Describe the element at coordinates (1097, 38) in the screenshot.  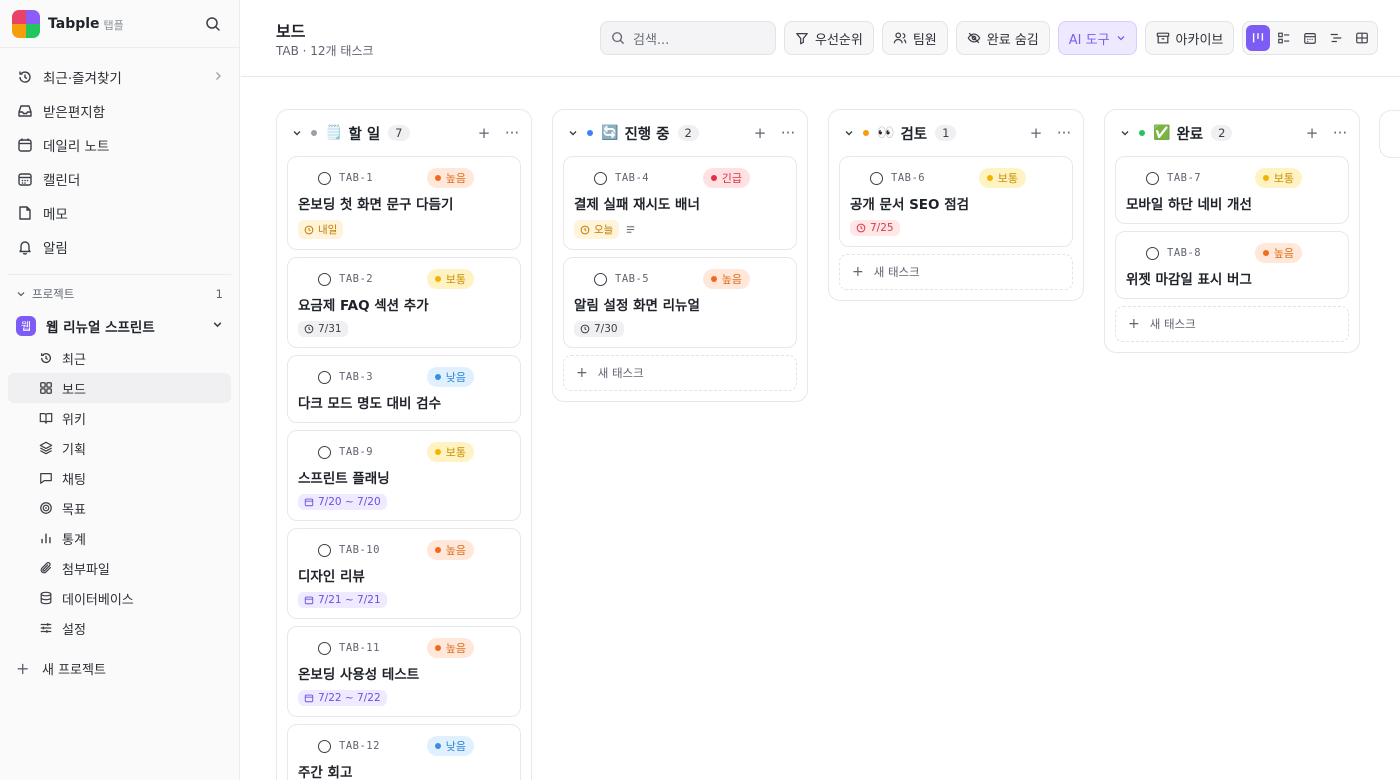
I see `ai-tools-dropdown: AI 도구` at that location.